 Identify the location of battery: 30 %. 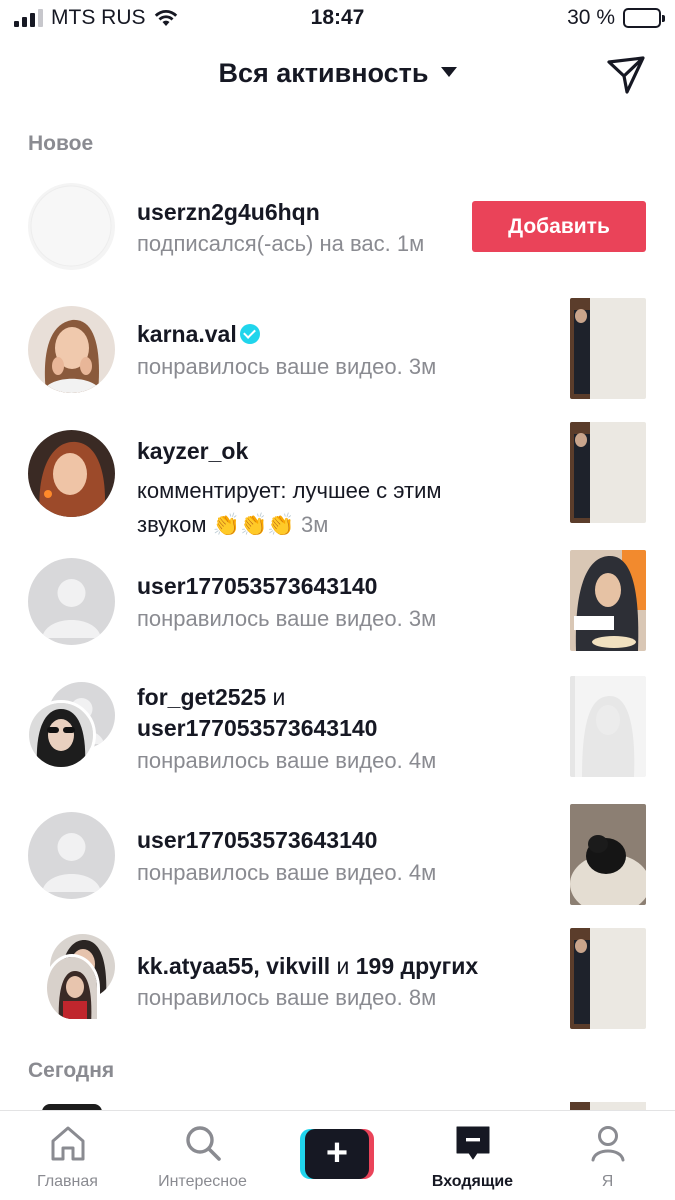
(616, 18).